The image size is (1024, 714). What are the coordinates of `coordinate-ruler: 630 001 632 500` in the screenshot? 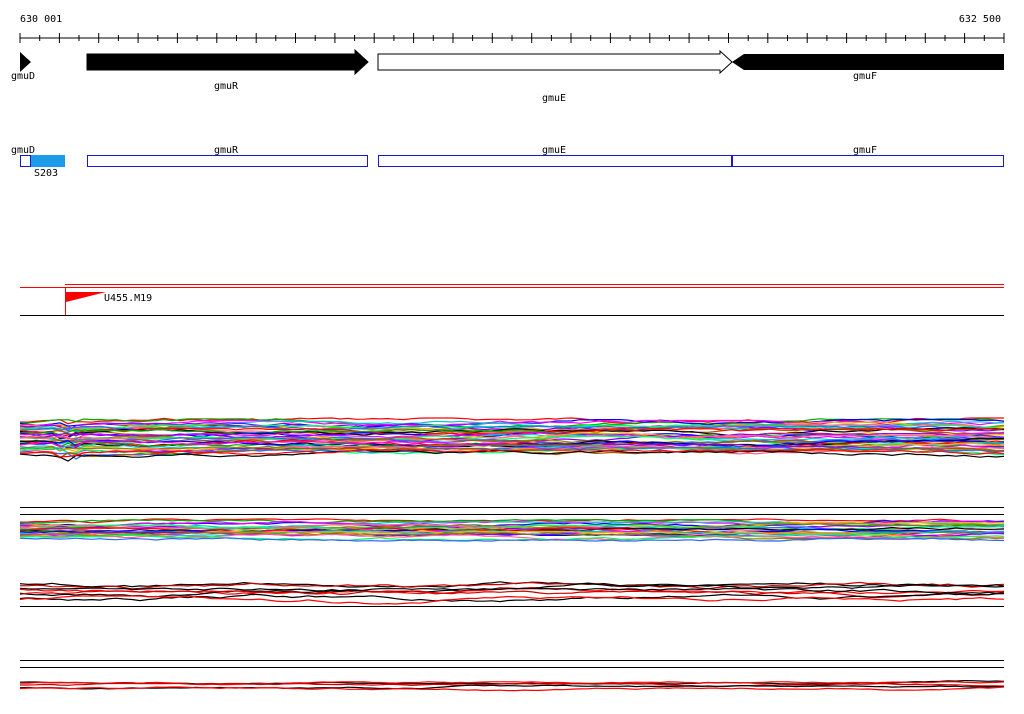 It's located at (512, 28).